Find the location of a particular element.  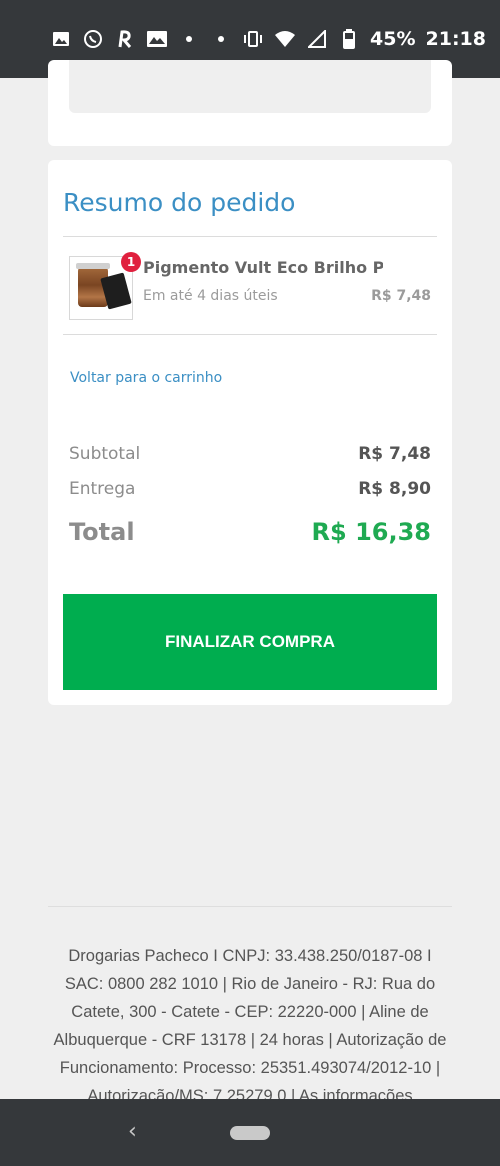

back-to-cart-link: Voltar para o carrinho is located at coordinates (146, 378).